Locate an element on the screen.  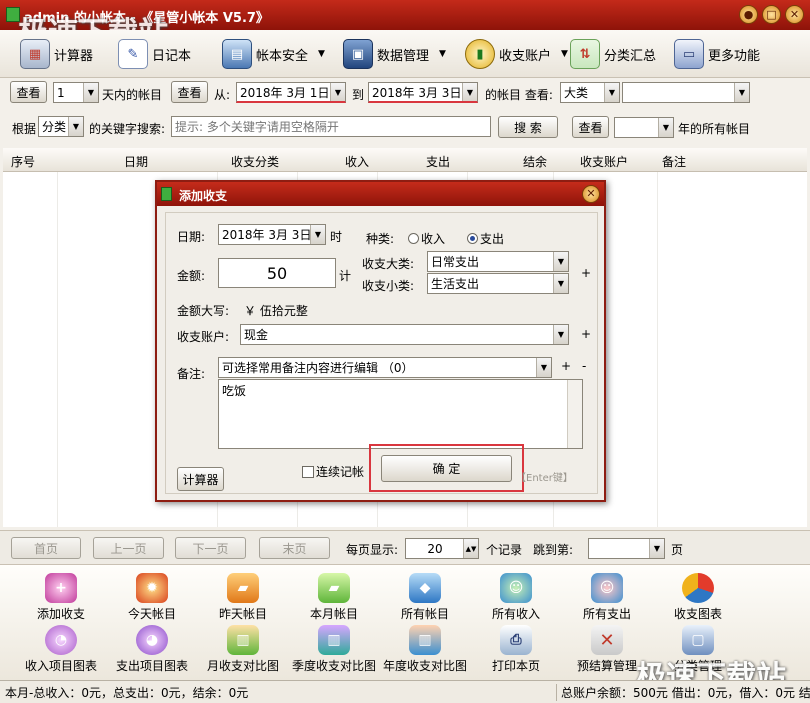
today-entries-button: ✹ 今天帐目 is located at coordinates (152, 597).